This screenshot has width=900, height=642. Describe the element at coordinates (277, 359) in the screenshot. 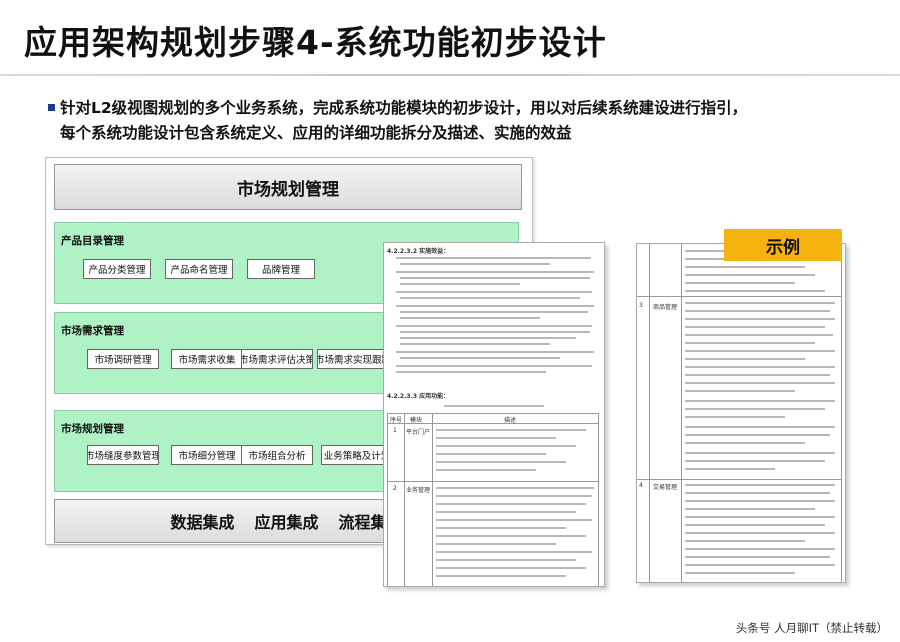

I see `module-box: 市场需求评估决策` at that location.